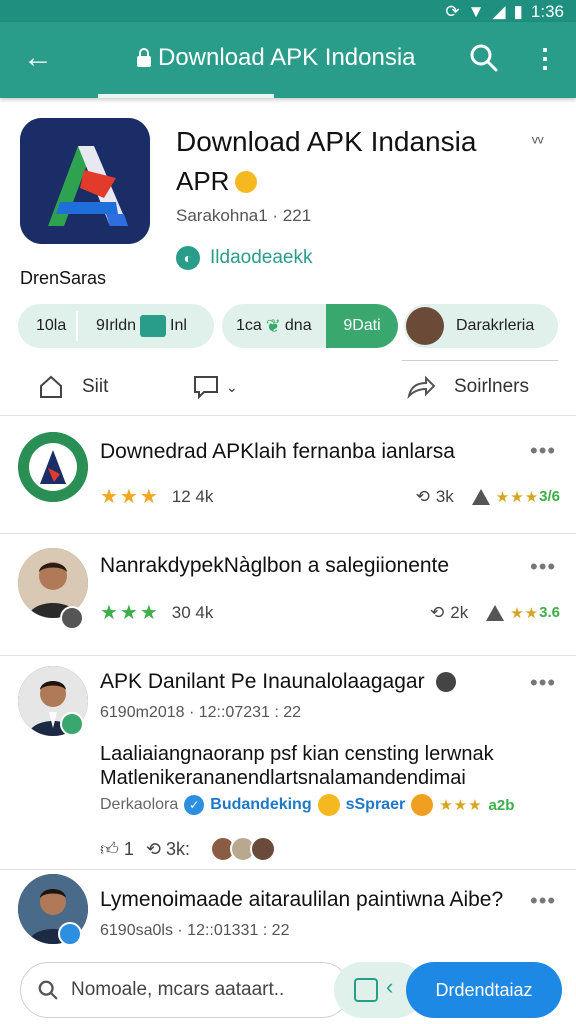  I want to click on divider, so click(480, 360).